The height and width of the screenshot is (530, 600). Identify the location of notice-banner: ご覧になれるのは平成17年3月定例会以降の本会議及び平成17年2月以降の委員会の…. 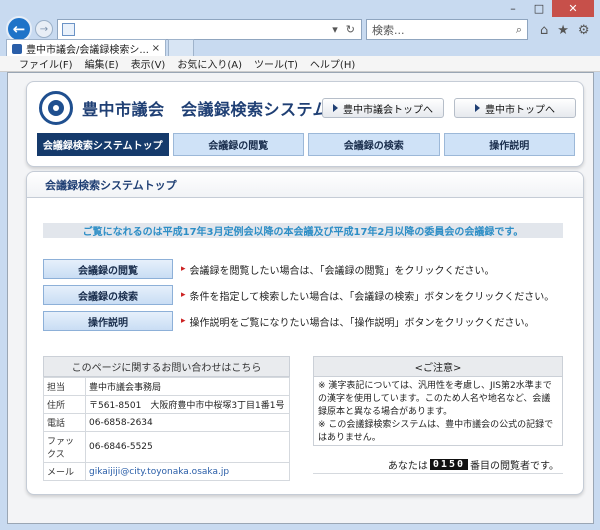
(303, 230).